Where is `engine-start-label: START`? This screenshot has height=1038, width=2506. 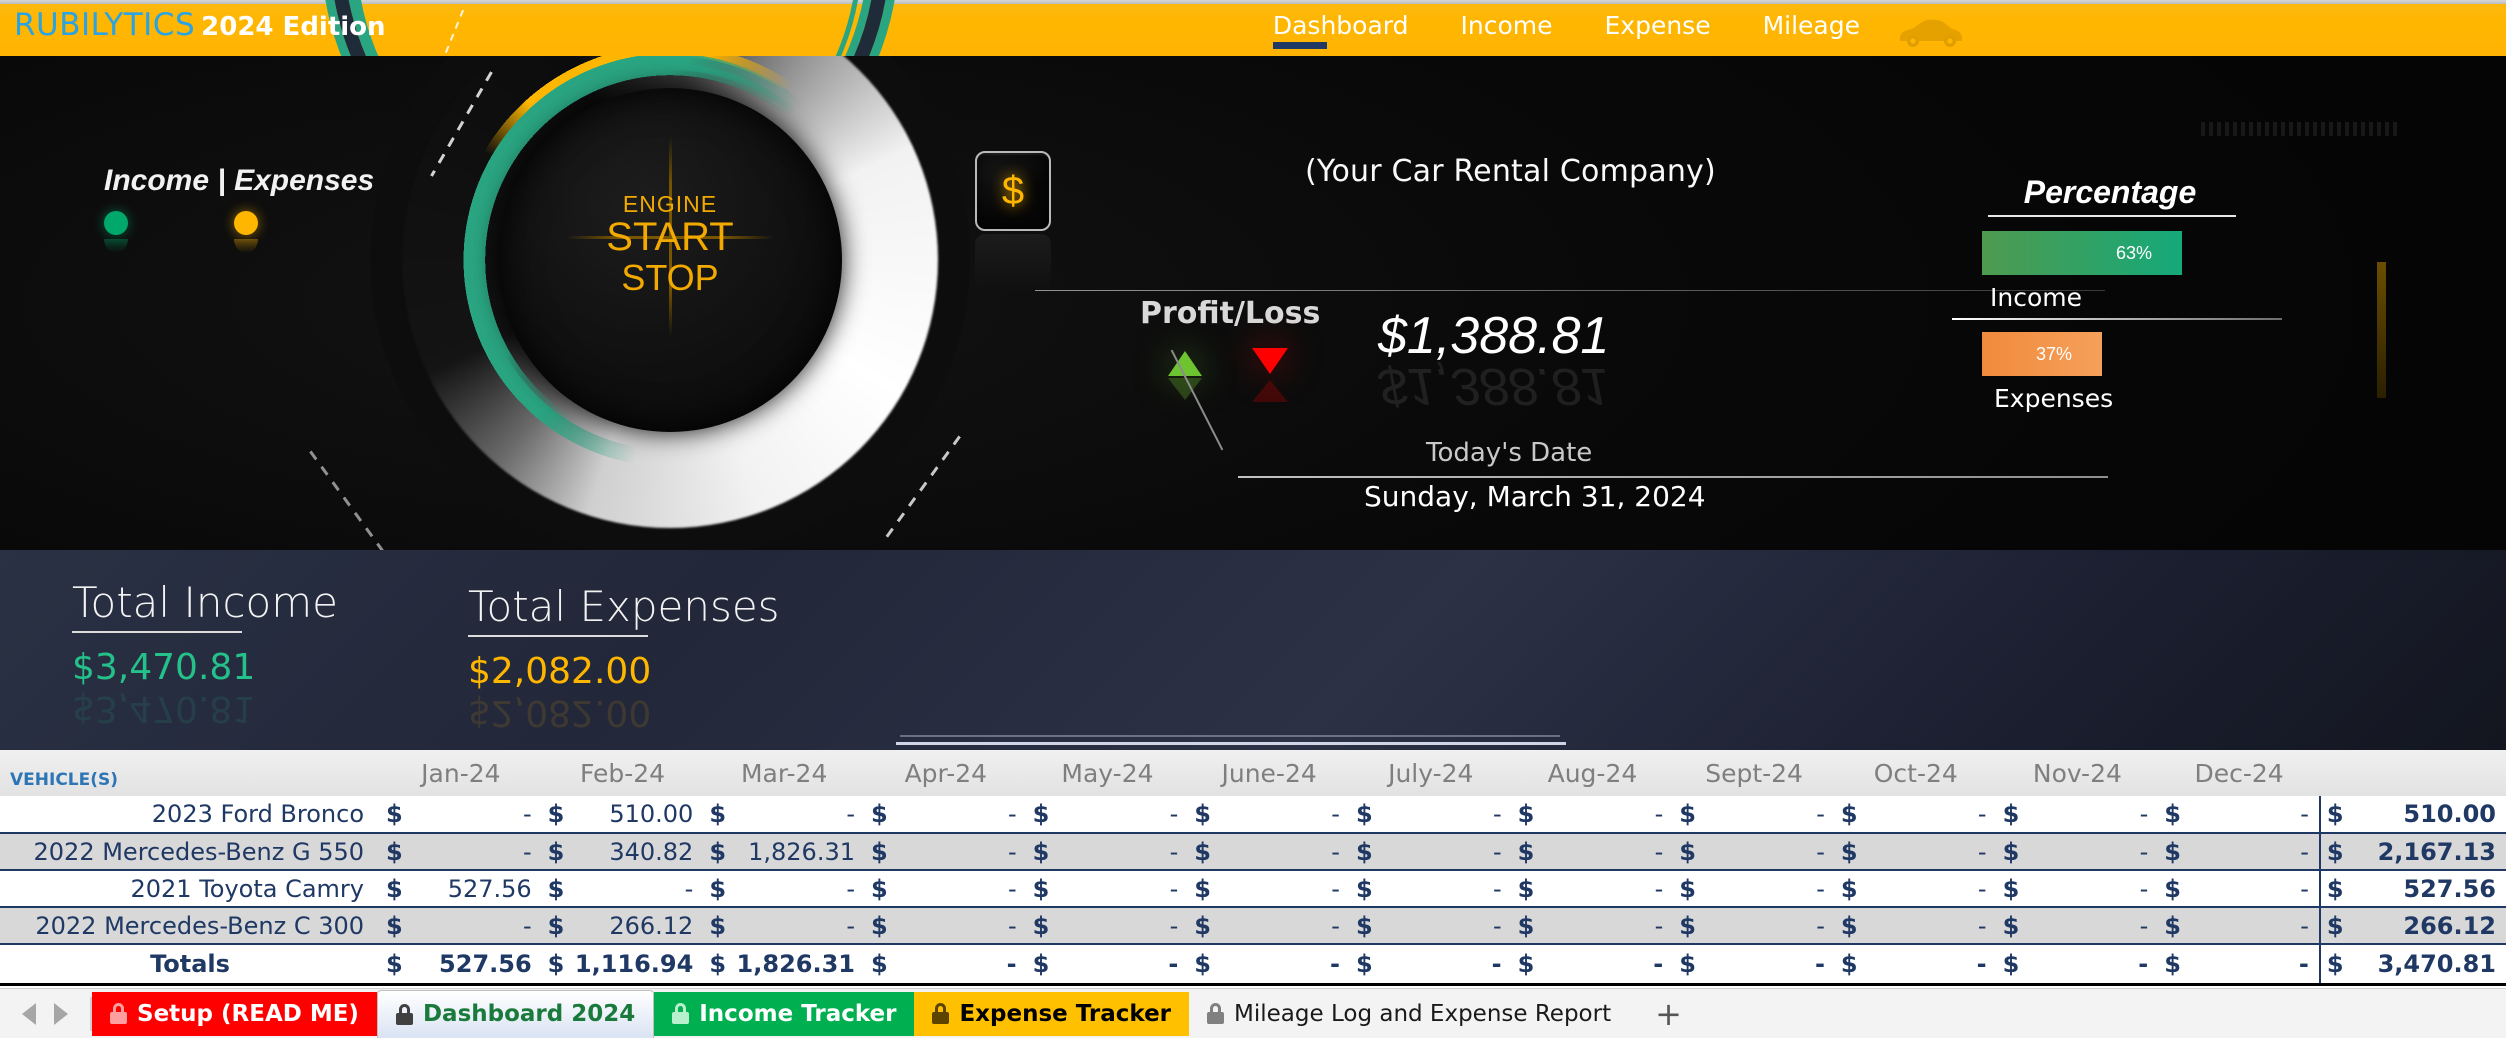
engine-start-label: START is located at coordinates (670, 237).